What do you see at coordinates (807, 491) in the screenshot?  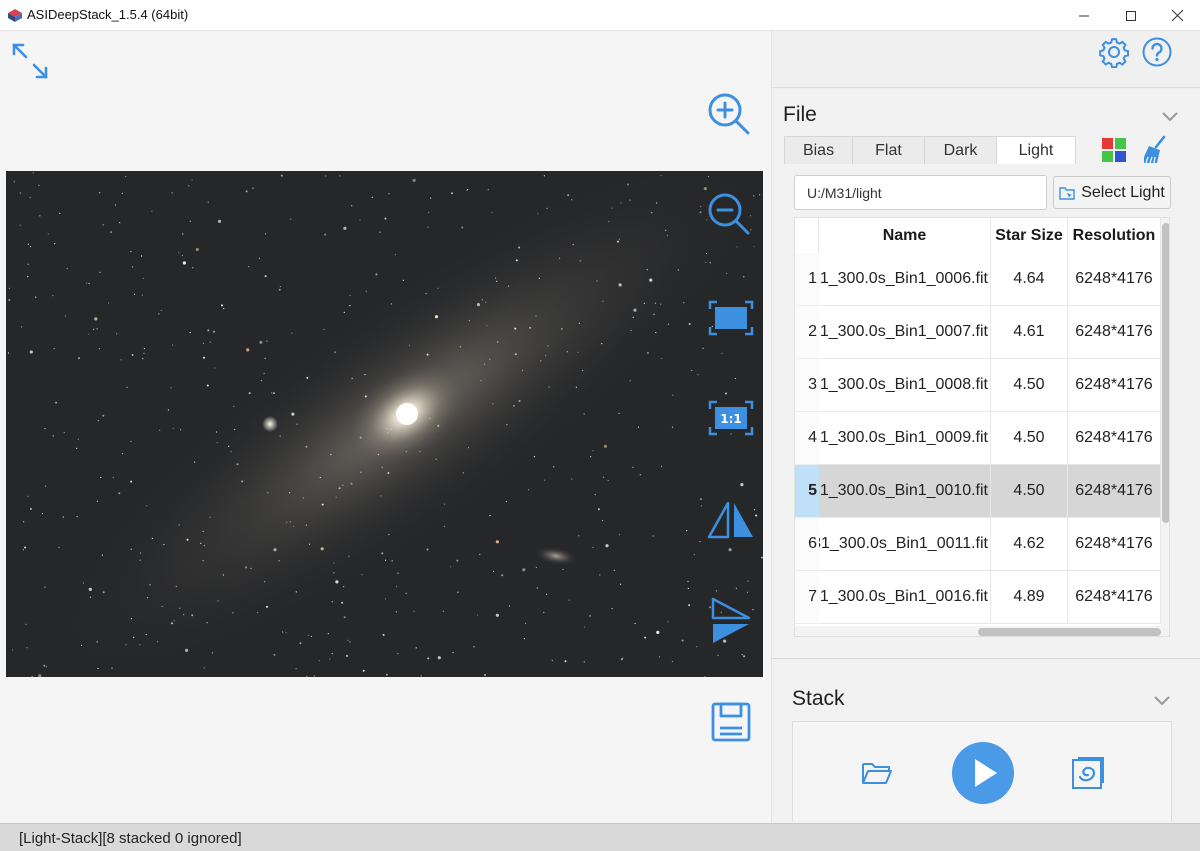 I see `row-number: 5` at bounding box center [807, 491].